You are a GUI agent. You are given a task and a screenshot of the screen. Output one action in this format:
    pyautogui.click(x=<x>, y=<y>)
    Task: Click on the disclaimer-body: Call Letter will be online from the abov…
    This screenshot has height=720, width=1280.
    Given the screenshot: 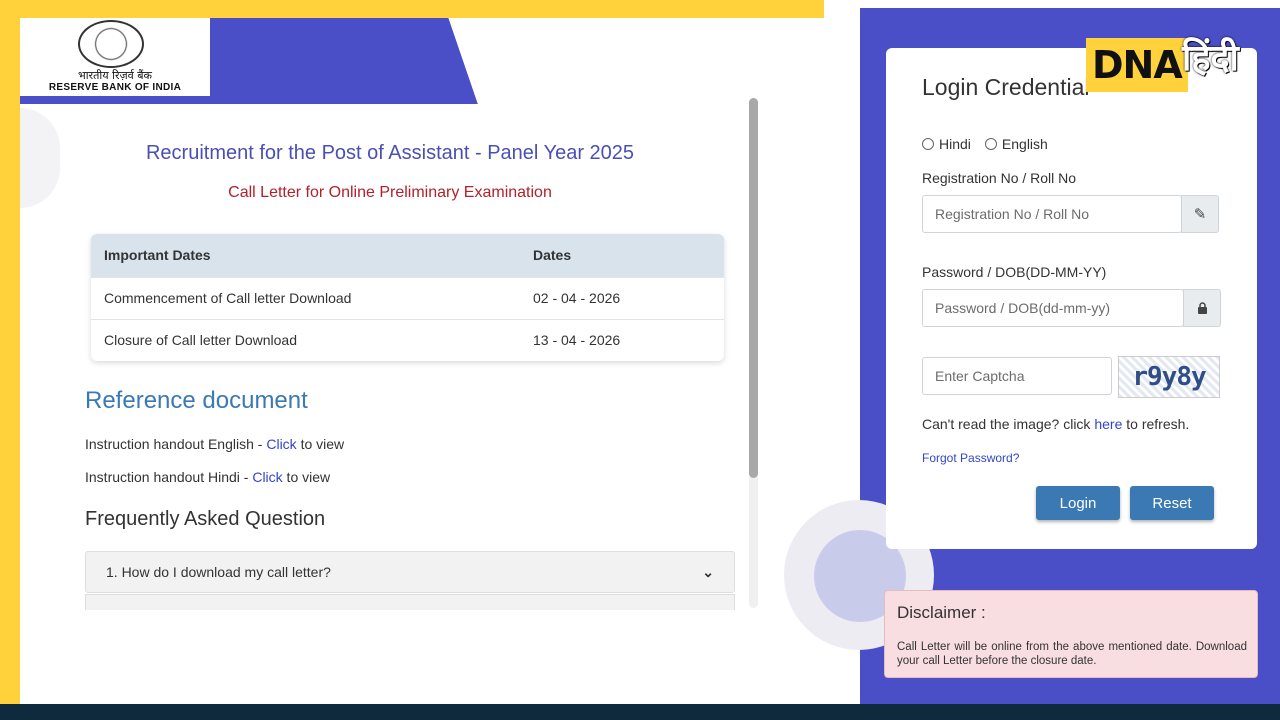 What is the action you would take?
    pyautogui.click(x=1072, y=654)
    